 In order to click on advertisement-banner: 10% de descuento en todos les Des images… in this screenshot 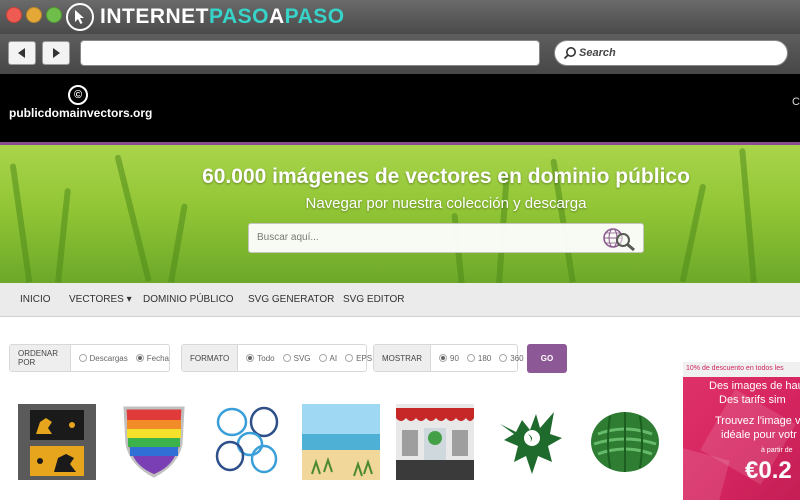, I will do `click(741, 431)`.